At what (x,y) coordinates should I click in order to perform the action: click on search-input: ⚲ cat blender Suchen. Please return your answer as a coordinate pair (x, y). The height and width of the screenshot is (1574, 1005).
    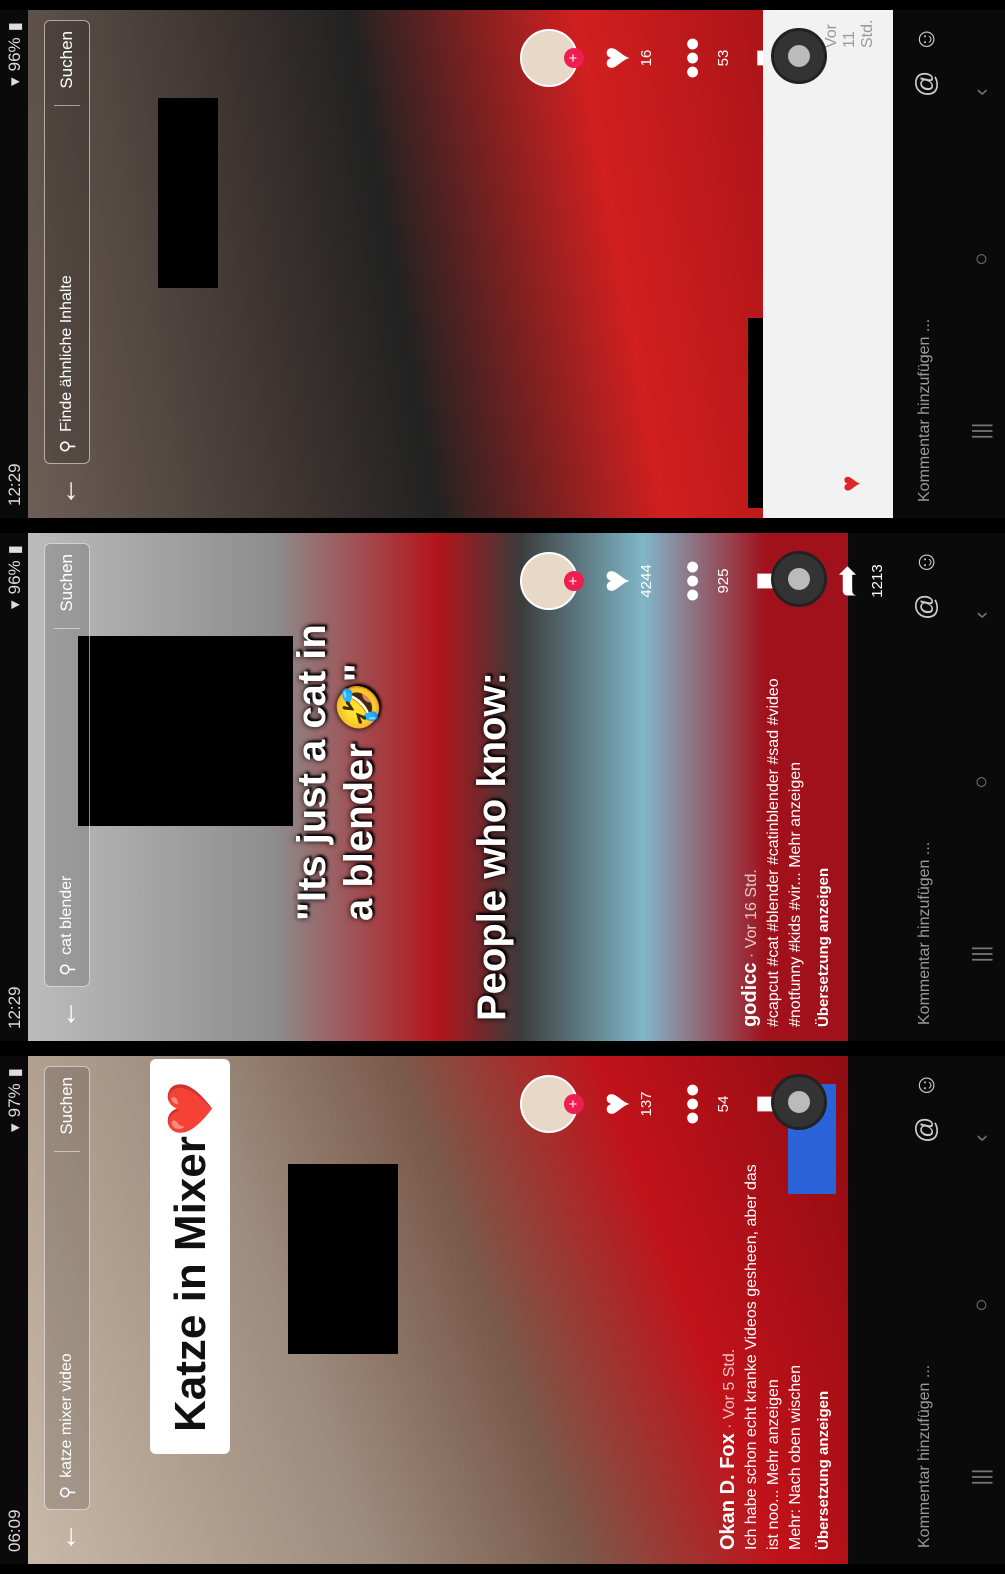
    Looking at the image, I should click on (67, 765).